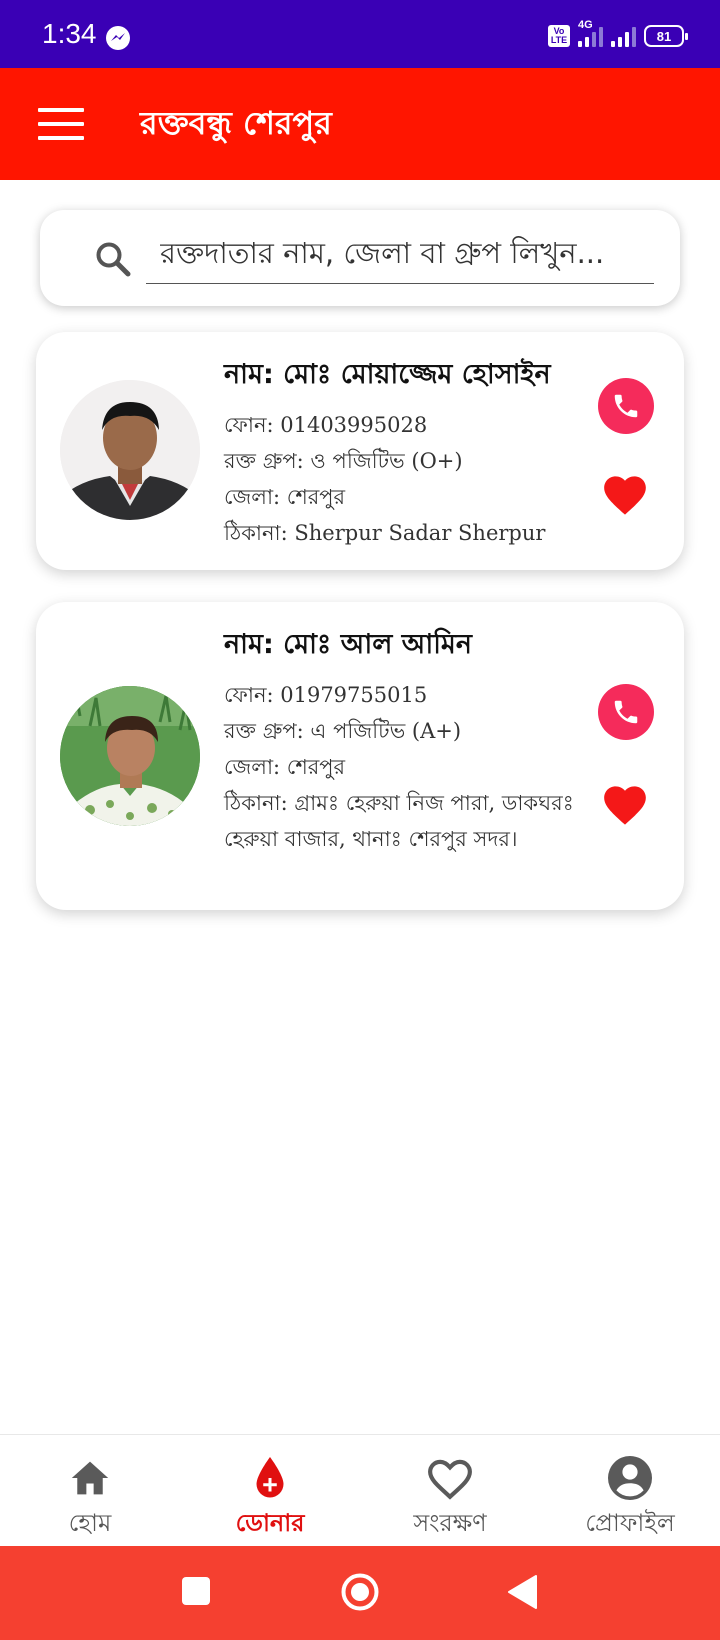  Describe the element at coordinates (90, 1499) in the screenshot. I see `nav-home: হোম` at that location.